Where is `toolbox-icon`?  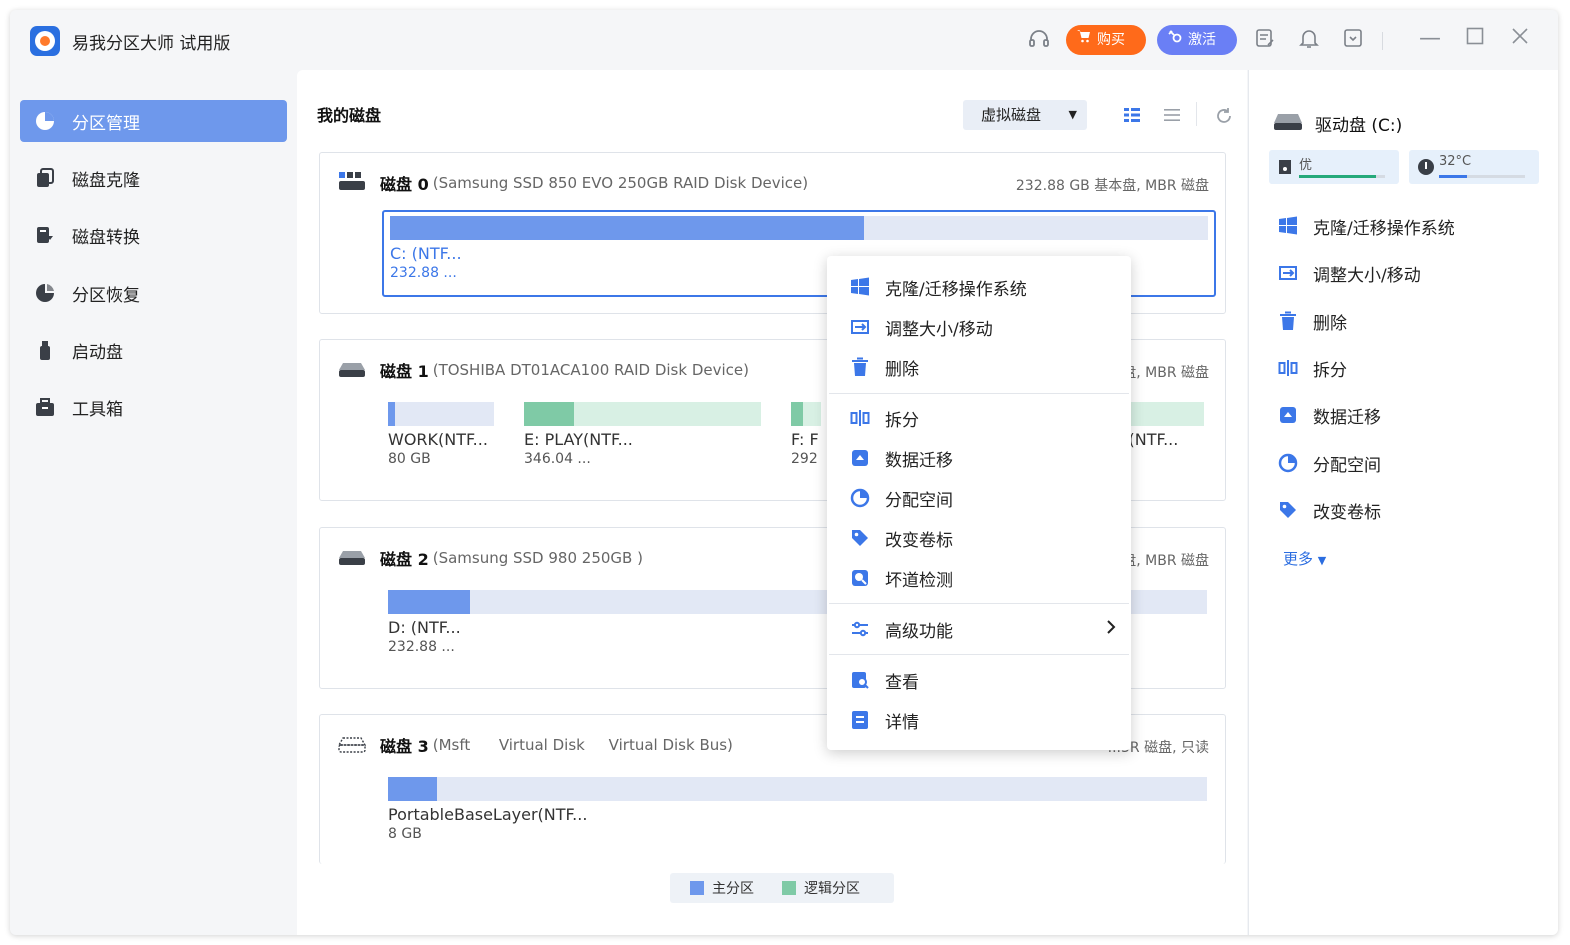
toolbox-icon is located at coordinates (45, 407).